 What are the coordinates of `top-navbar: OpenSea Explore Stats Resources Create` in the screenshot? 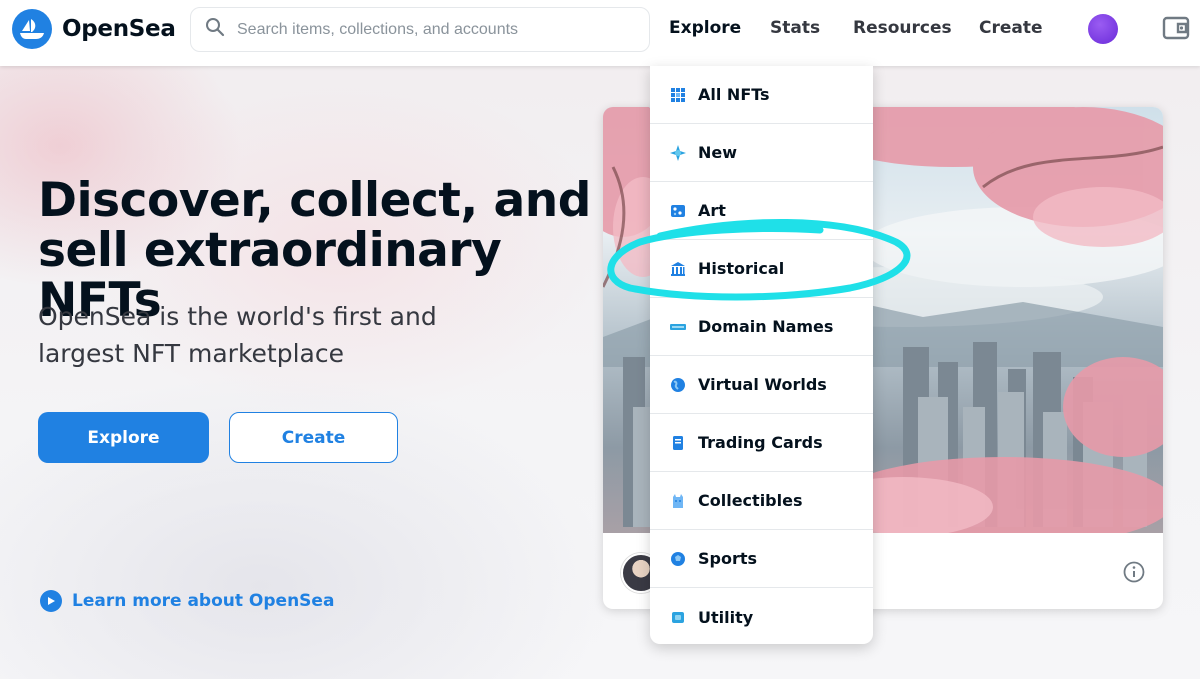 It's located at (600, 33).